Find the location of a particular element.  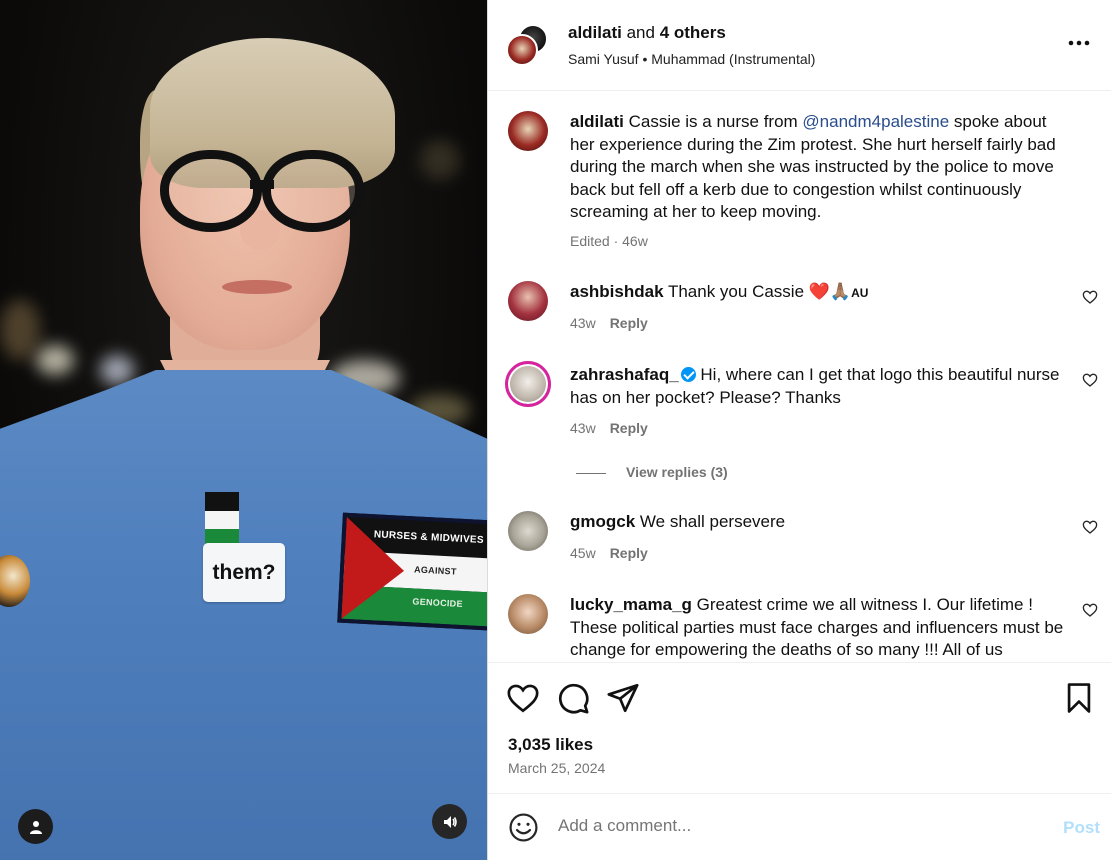

comment-body: Thank you Cassie ❤️🙏🏽 is located at coordinates (757, 291).